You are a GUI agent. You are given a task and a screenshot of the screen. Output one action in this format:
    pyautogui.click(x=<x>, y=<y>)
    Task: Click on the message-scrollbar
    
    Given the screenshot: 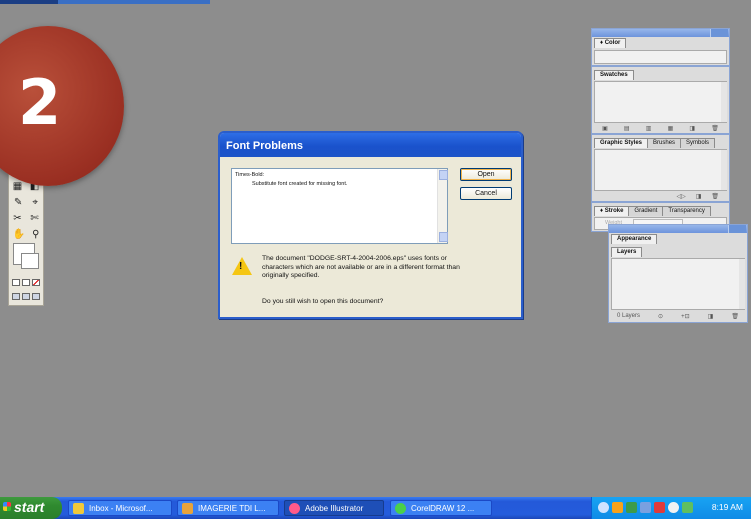 What is the action you would take?
    pyautogui.click(x=442, y=206)
    